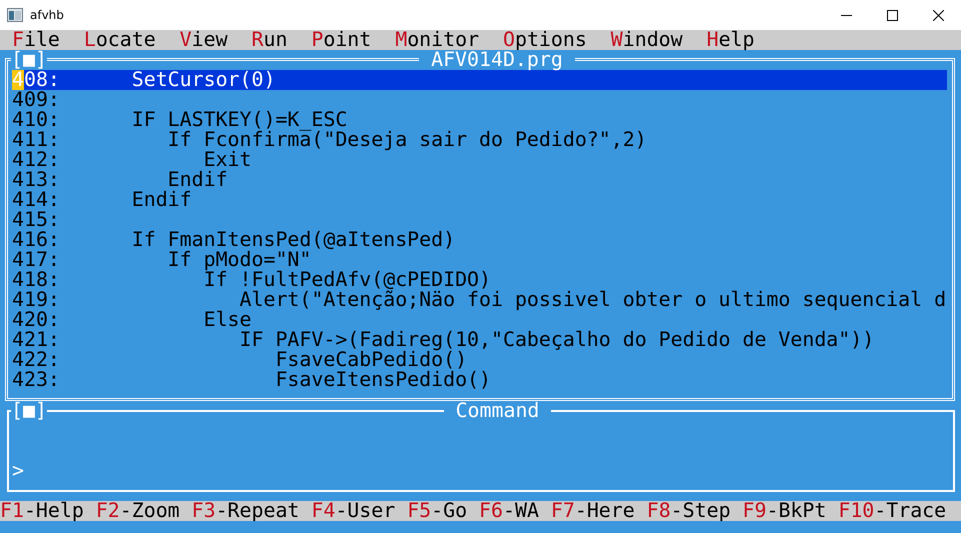 The height and width of the screenshot is (533, 961). Describe the element at coordinates (293, 240) in the screenshot. I see `code-line: If FmanItensPed(@aItensPed)` at that location.